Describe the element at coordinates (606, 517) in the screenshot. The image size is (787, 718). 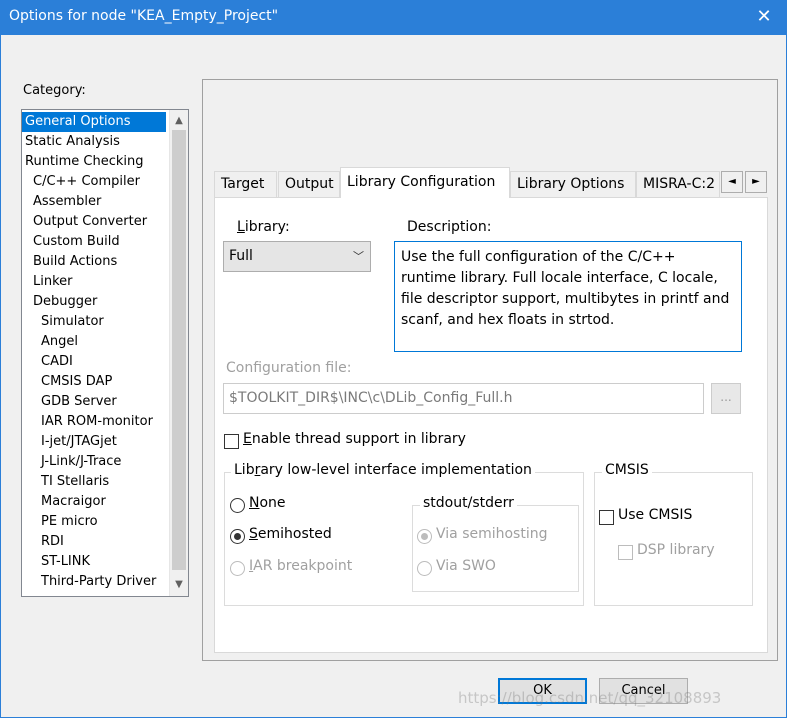
I see `use-cmsis-checkbox` at that location.